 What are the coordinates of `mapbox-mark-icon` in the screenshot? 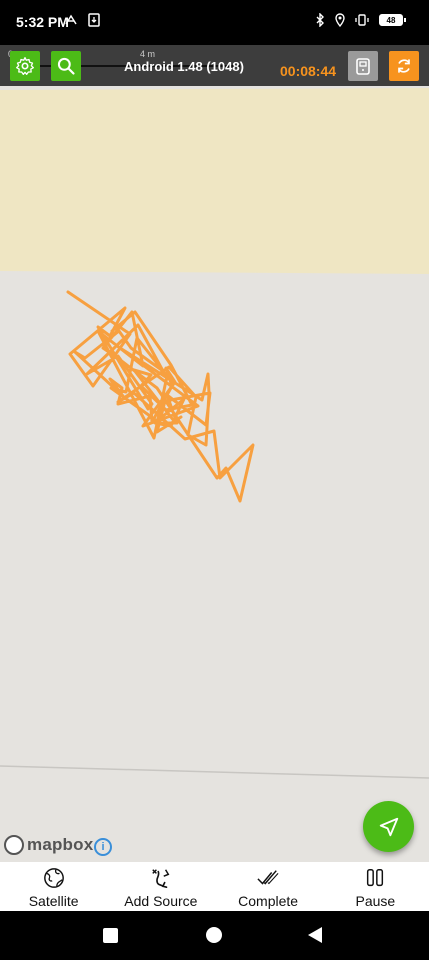 It's located at (14, 845).